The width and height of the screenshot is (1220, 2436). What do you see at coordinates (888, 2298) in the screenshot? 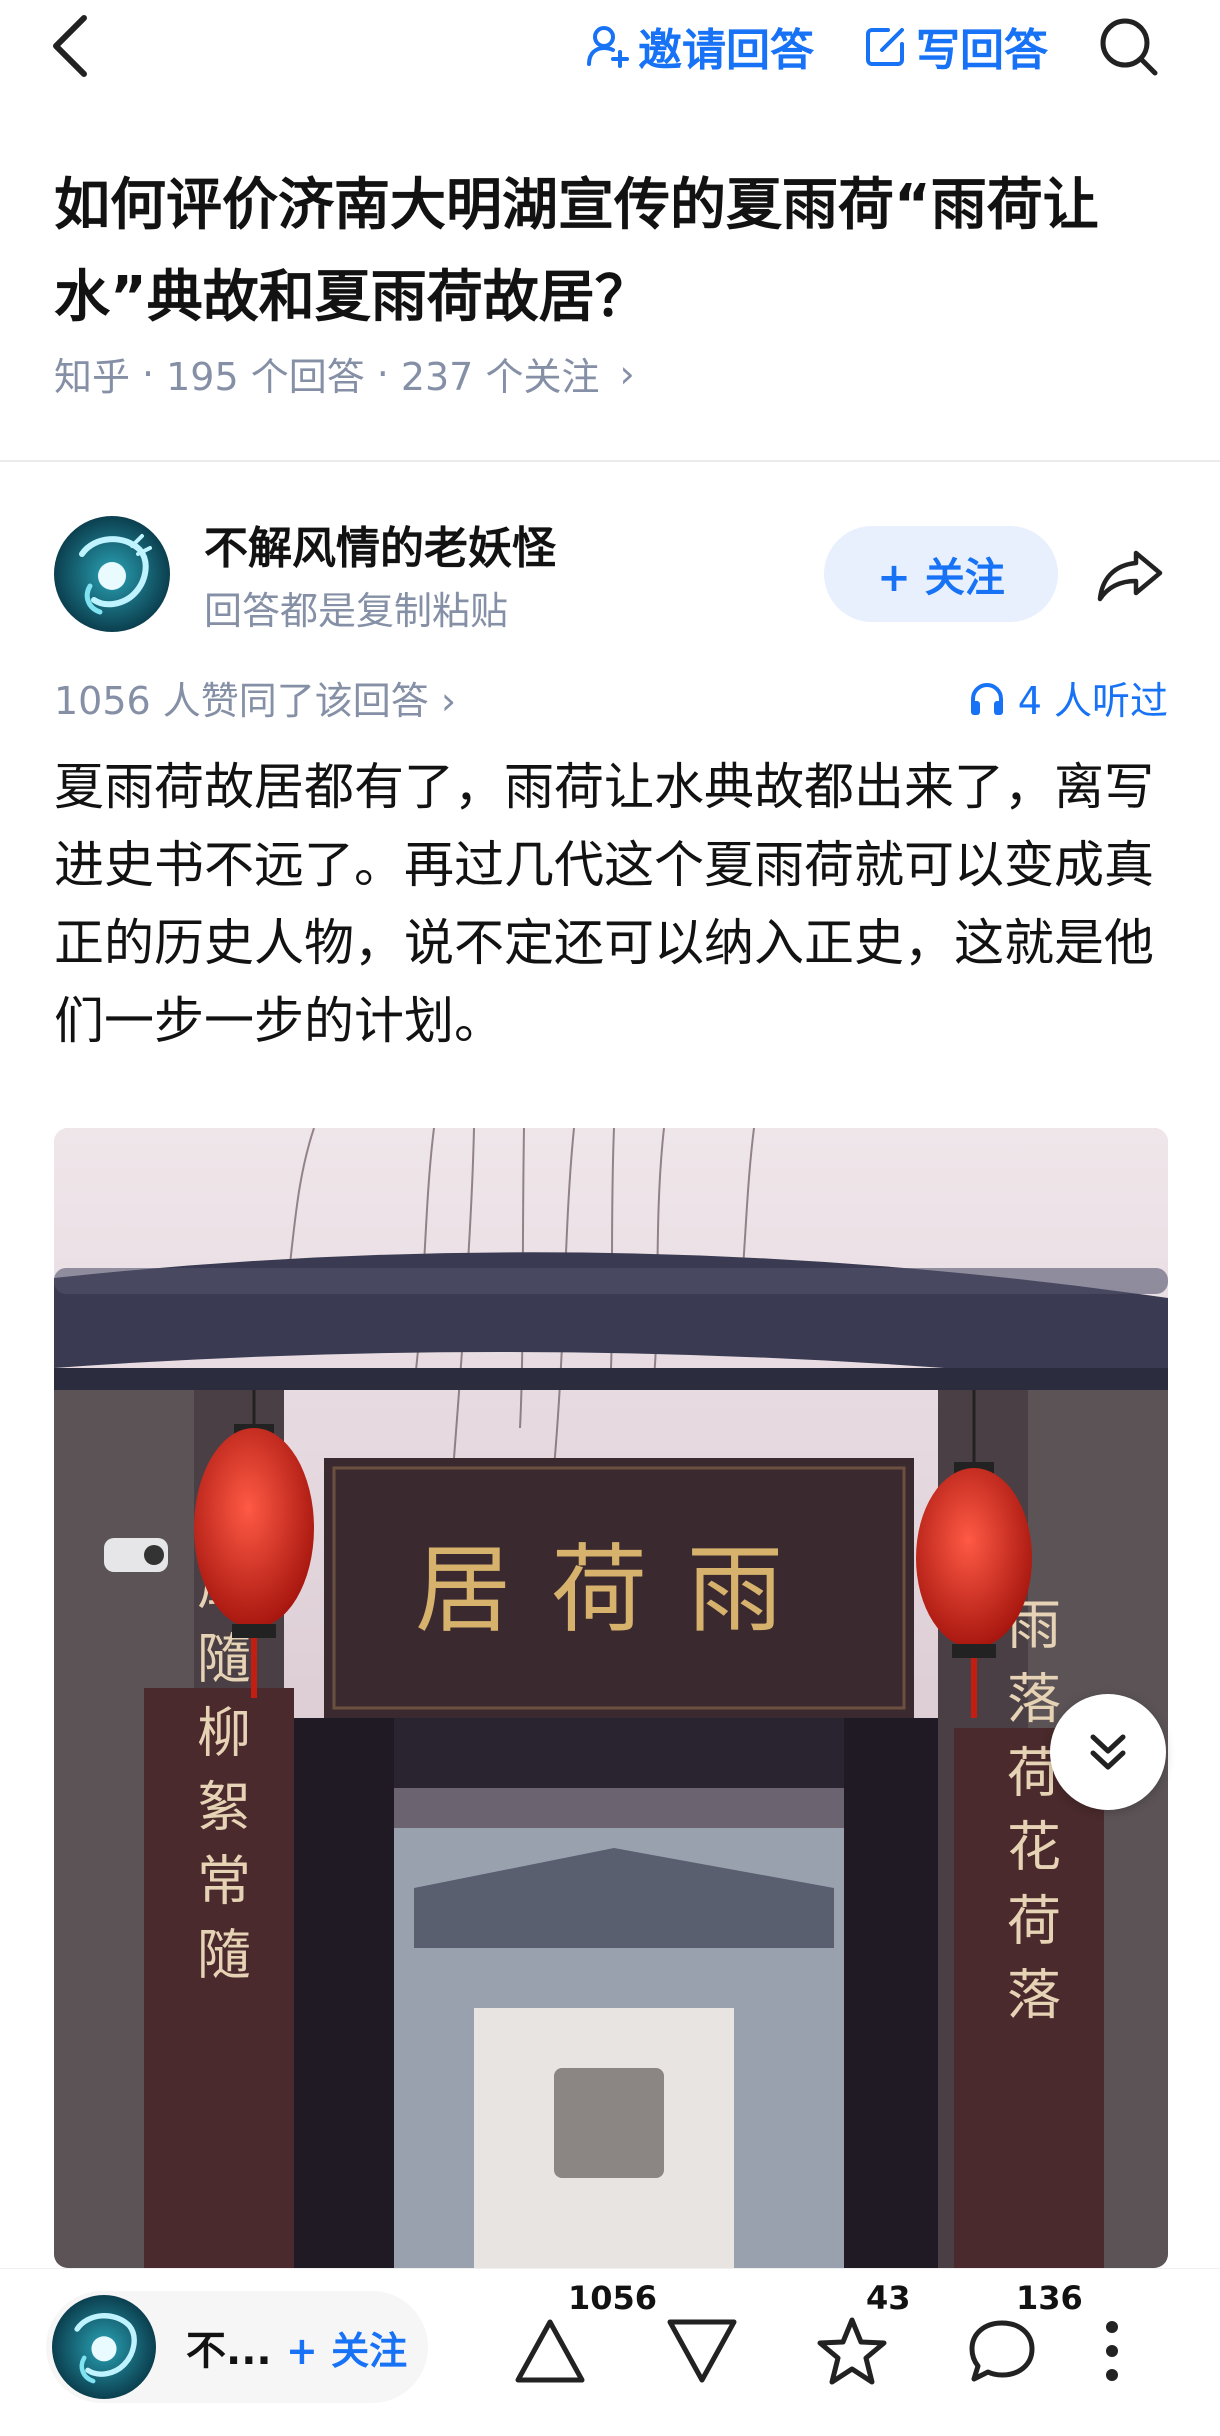
I see `favorite-count: 43` at bounding box center [888, 2298].